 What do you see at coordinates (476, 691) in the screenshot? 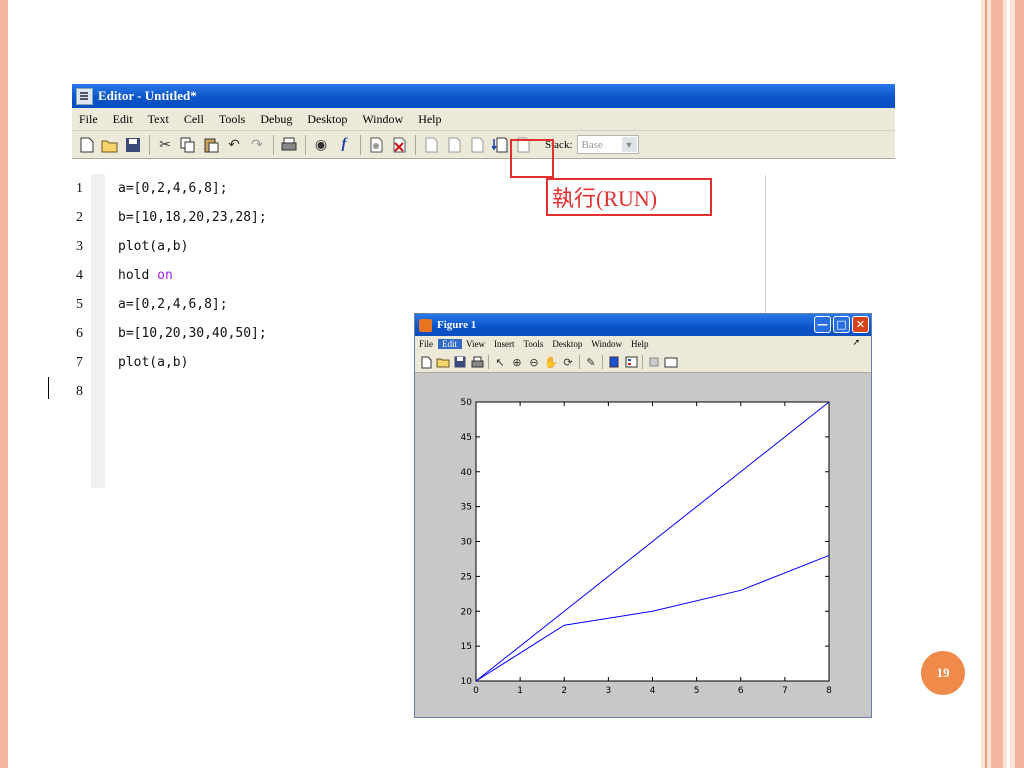
I see `x-tick-label: 0` at bounding box center [476, 691].